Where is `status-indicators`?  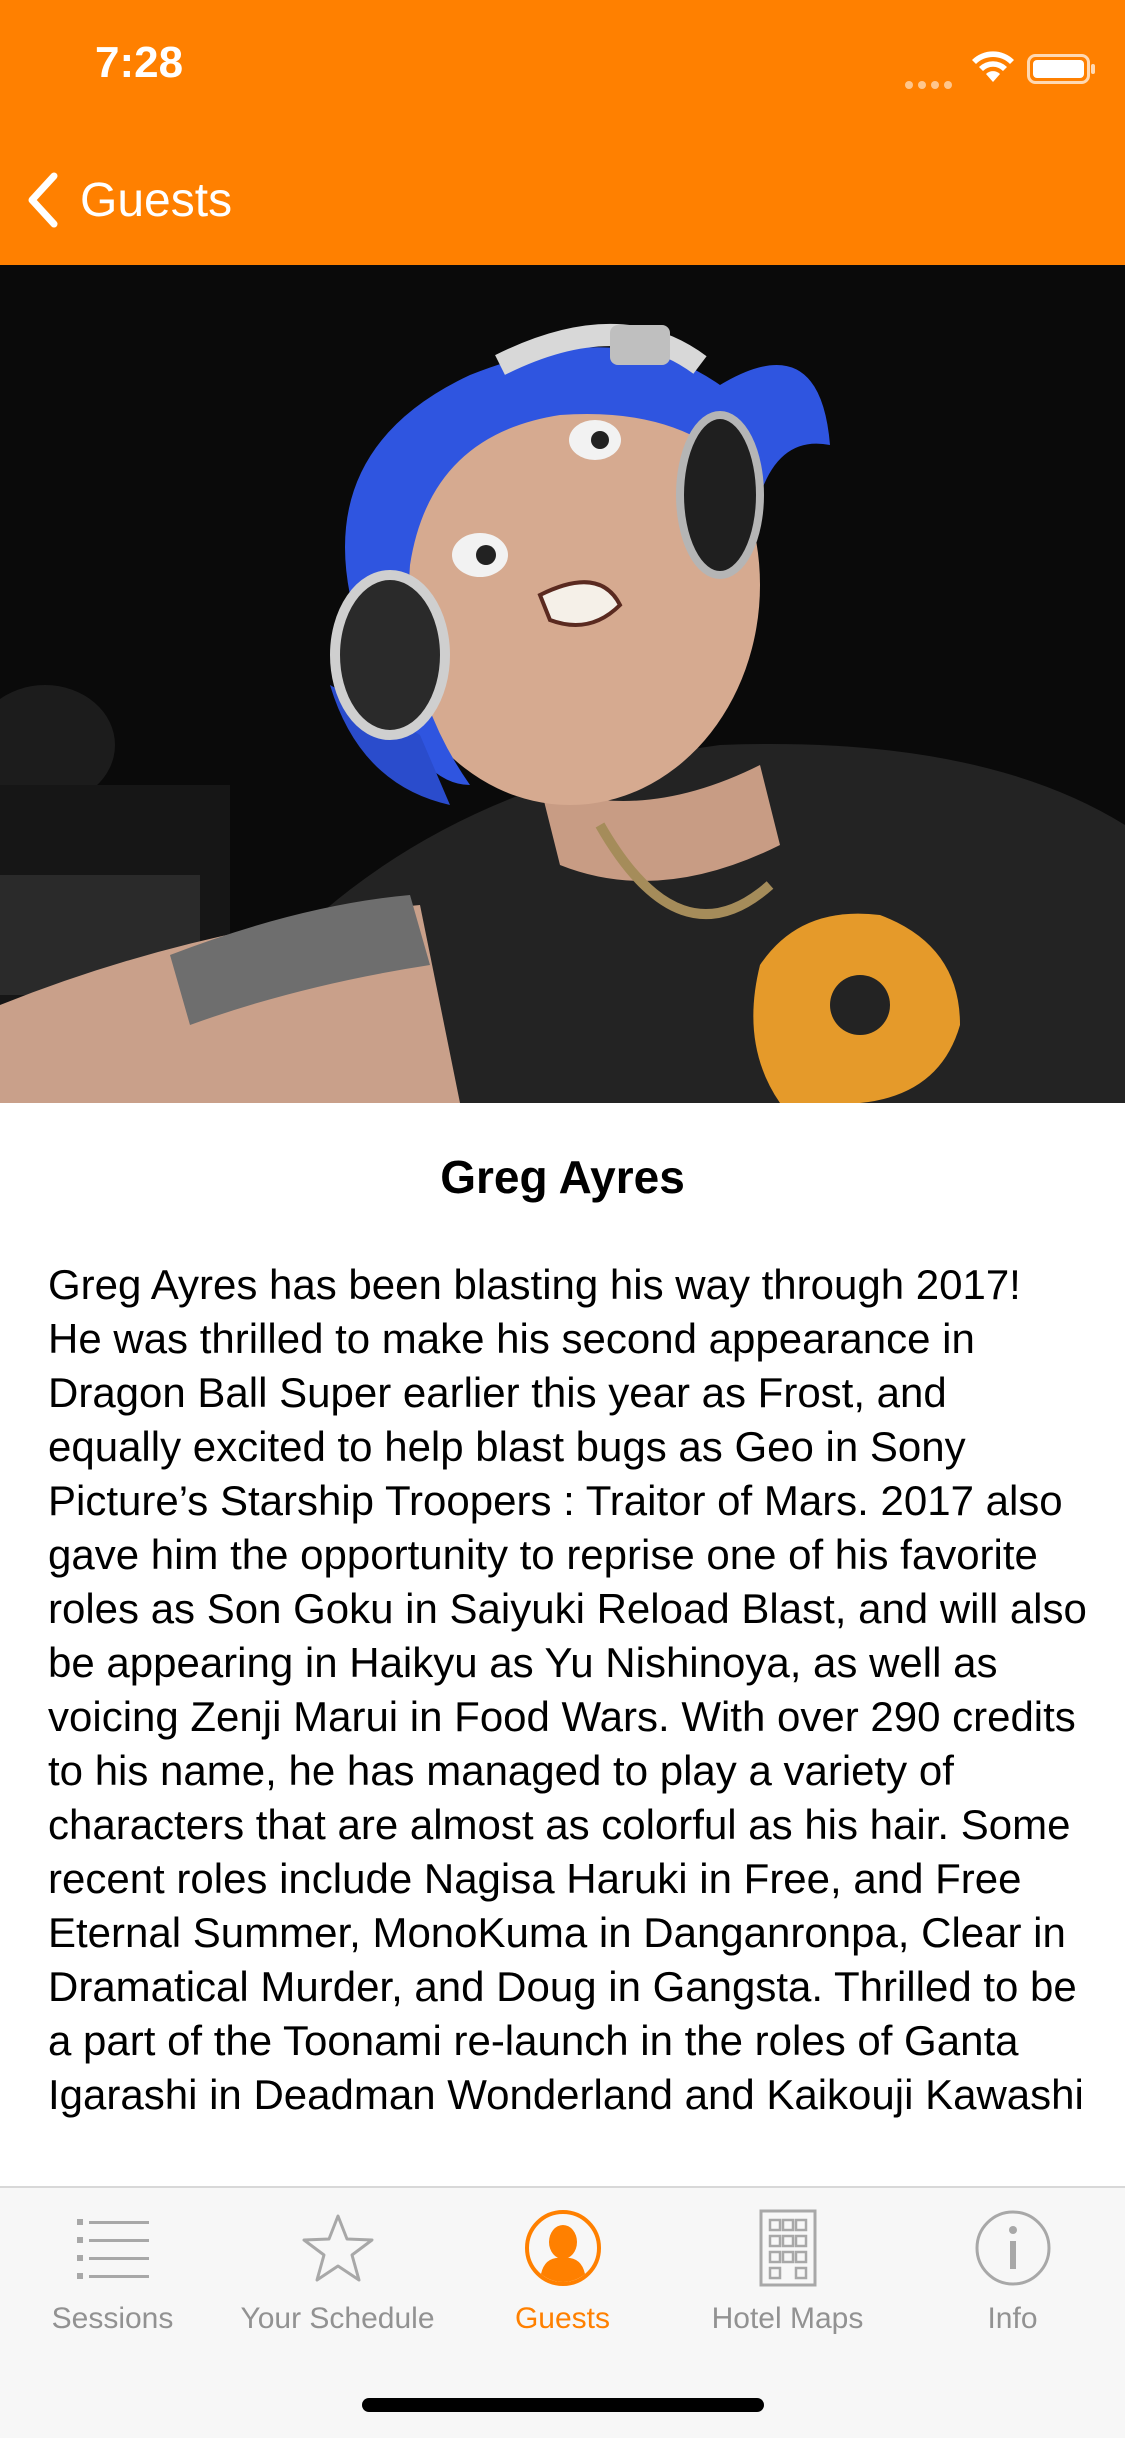 status-indicators is located at coordinates (975, 70).